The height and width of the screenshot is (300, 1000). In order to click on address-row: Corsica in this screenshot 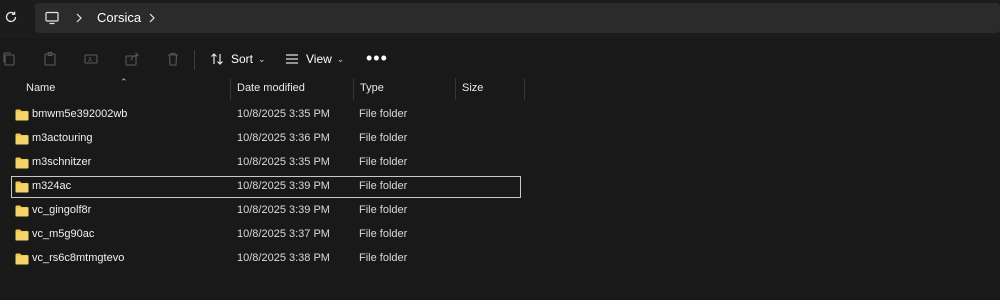, I will do `click(500, 19)`.